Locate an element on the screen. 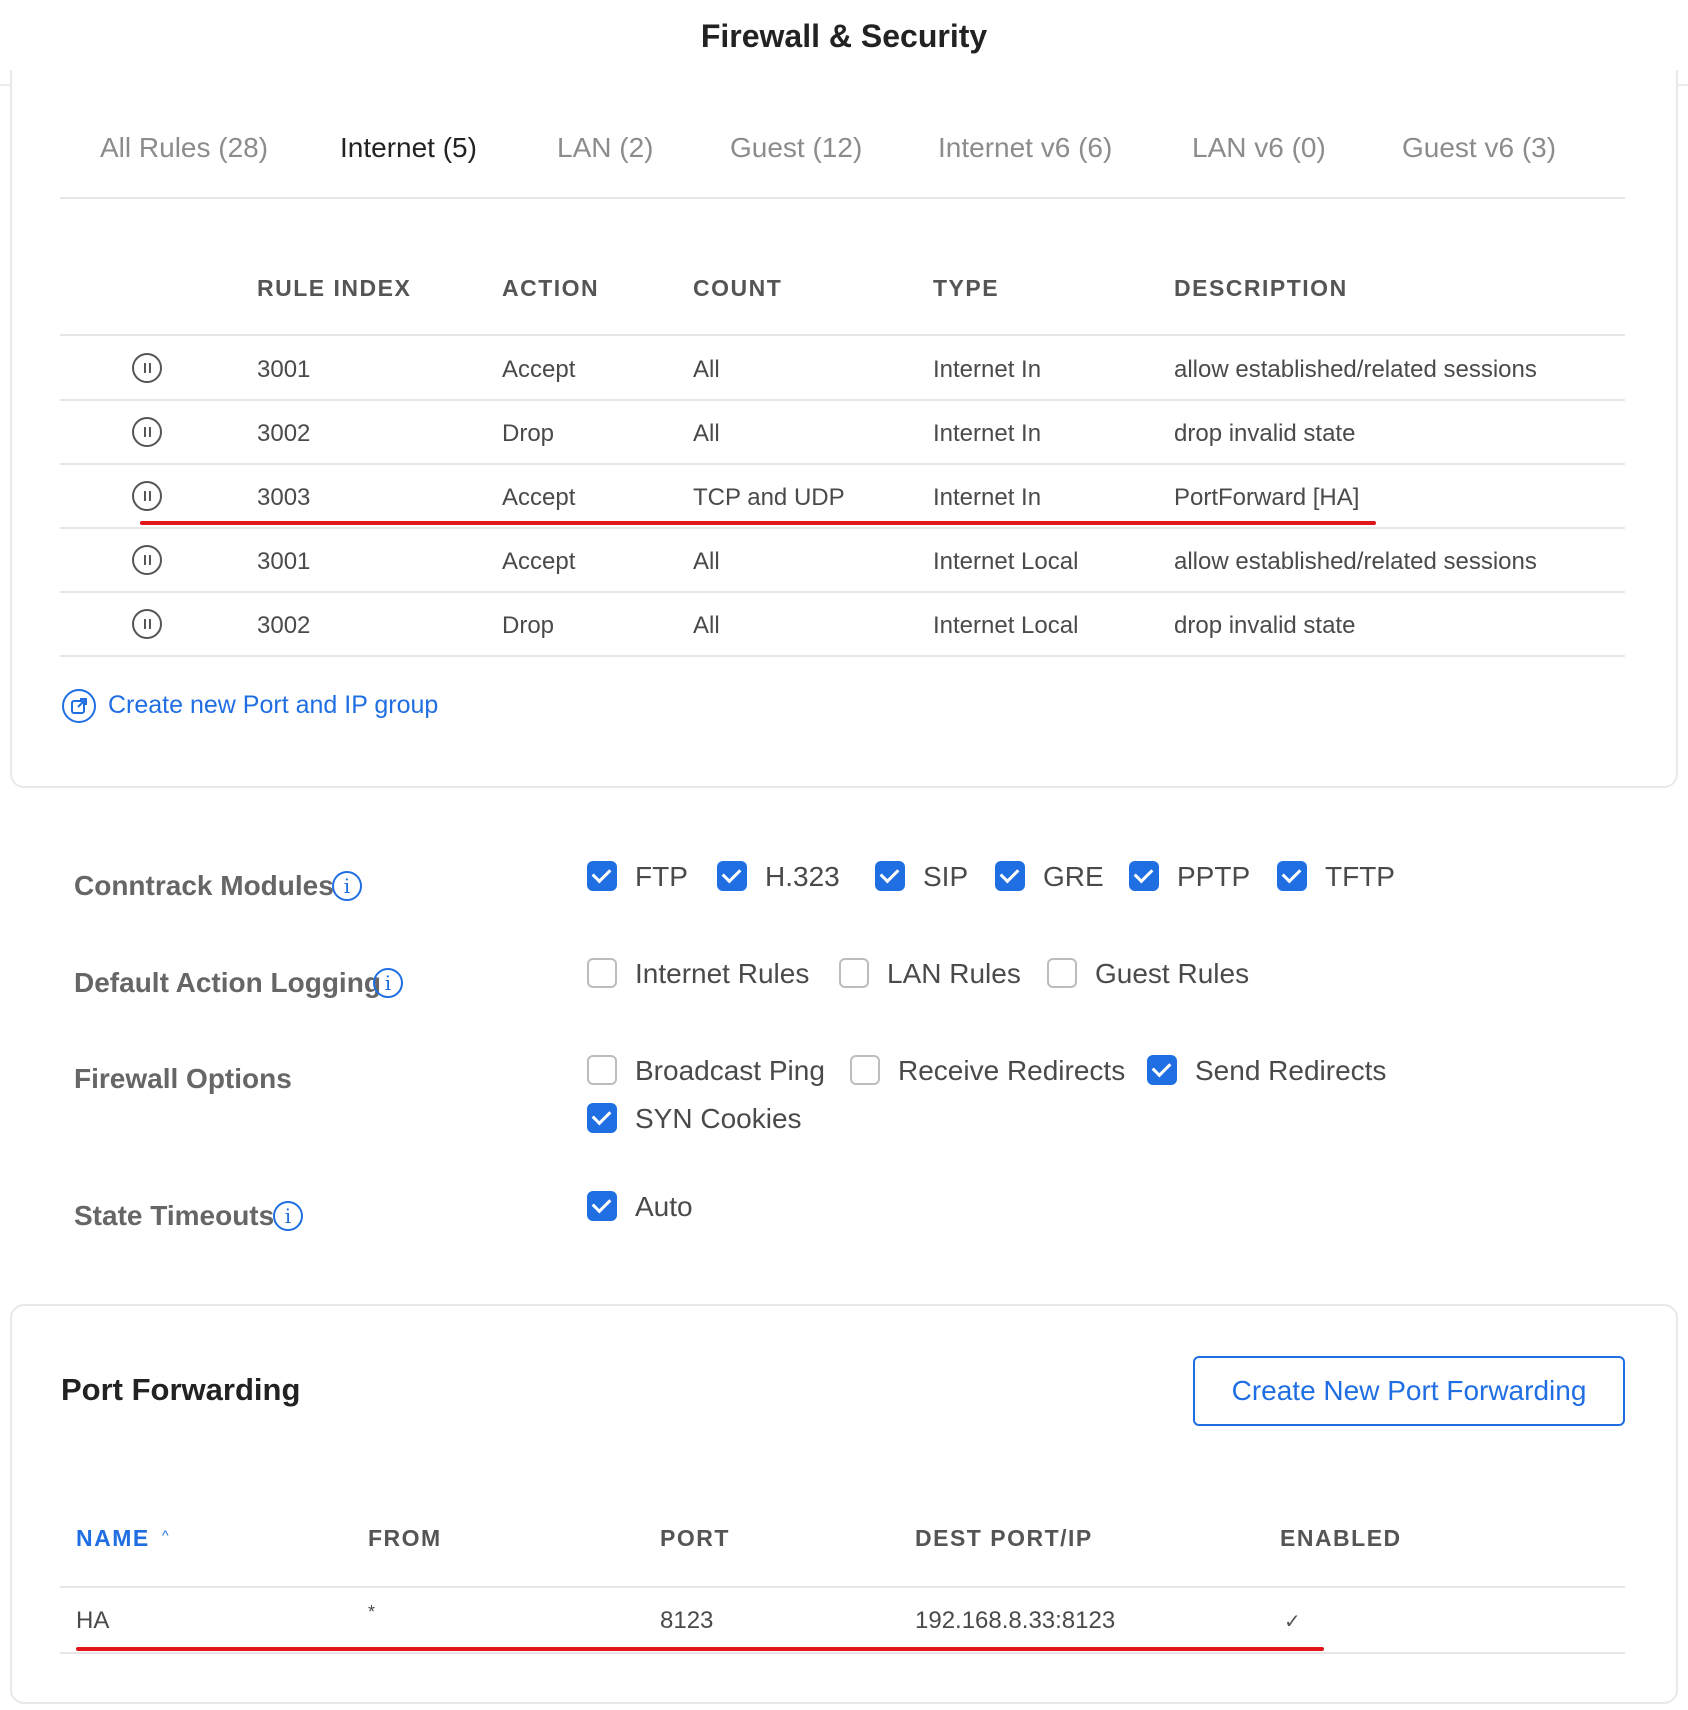  col-name: NAME is located at coordinates (113, 1538).